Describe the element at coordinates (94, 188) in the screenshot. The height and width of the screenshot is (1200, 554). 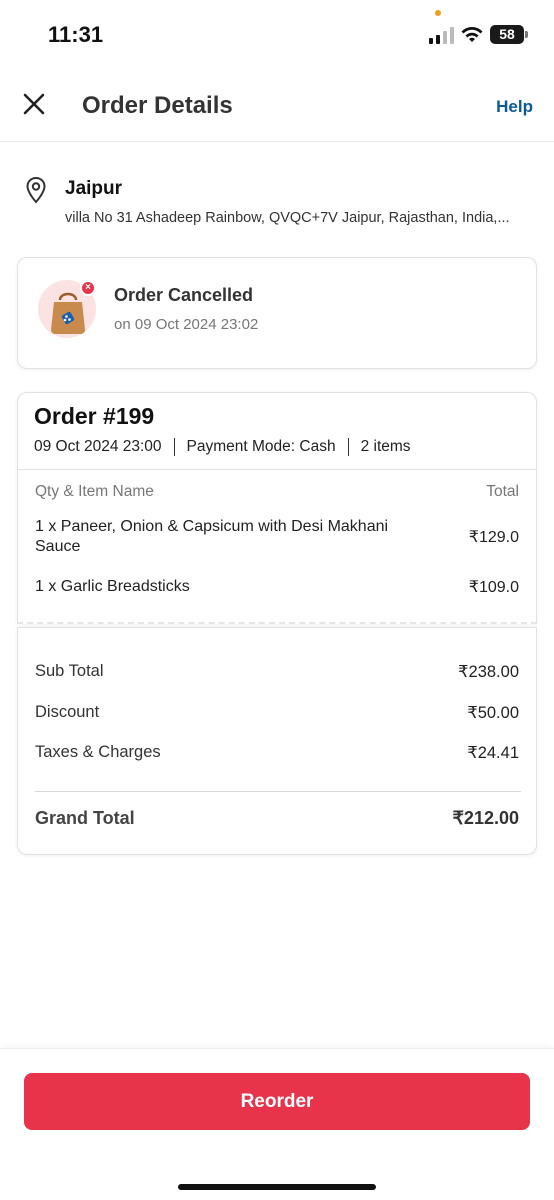
I see `address-city: Jaipur` at that location.